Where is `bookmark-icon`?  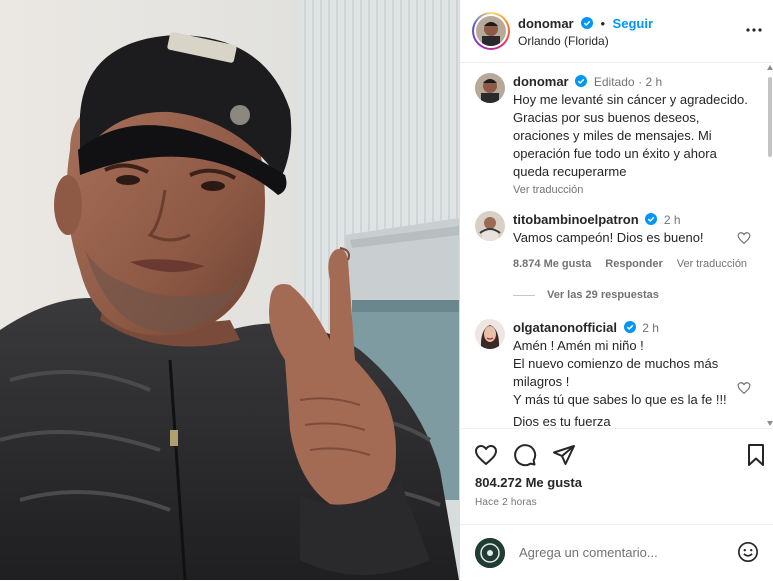
bookmark-icon is located at coordinates (756, 455).